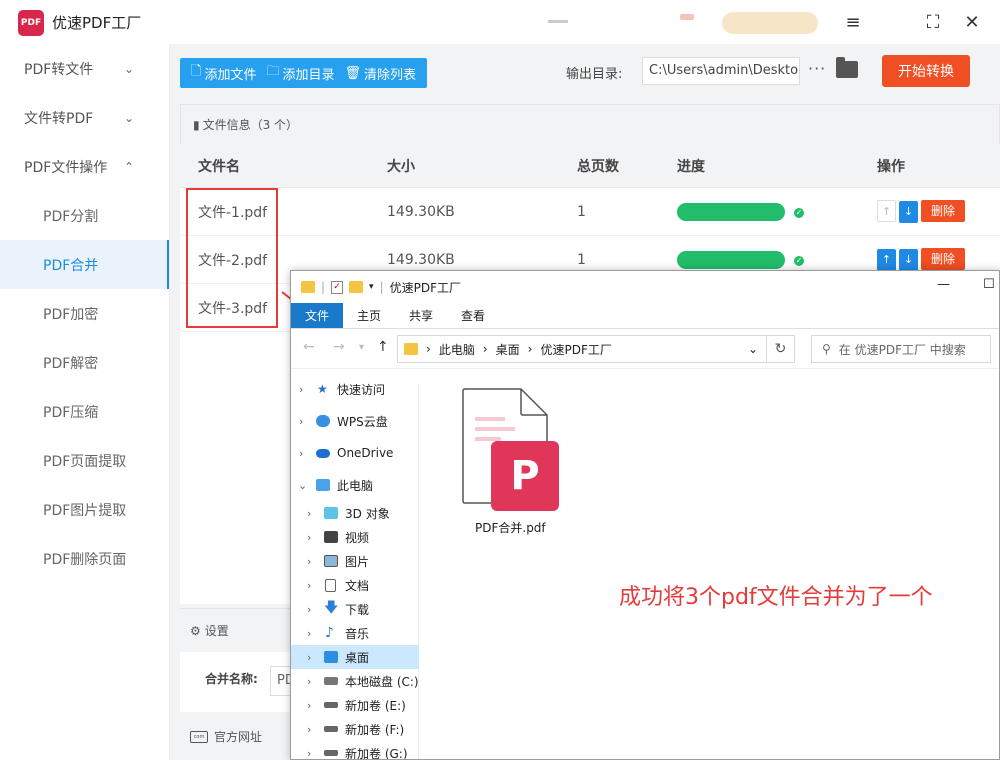 This screenshot has height=760, width=1000. Describe the element at coordinates (308, 75) in the screenshot. I see `add-dir-label: 添加目录` at that location.